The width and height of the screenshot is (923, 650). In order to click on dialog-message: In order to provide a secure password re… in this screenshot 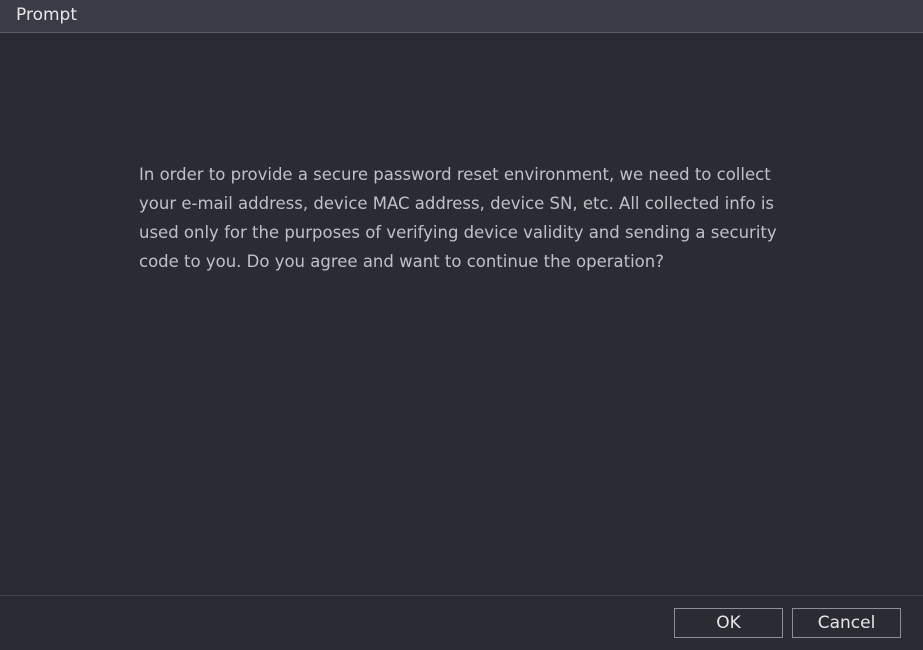, I will do `click(458, 218)`.